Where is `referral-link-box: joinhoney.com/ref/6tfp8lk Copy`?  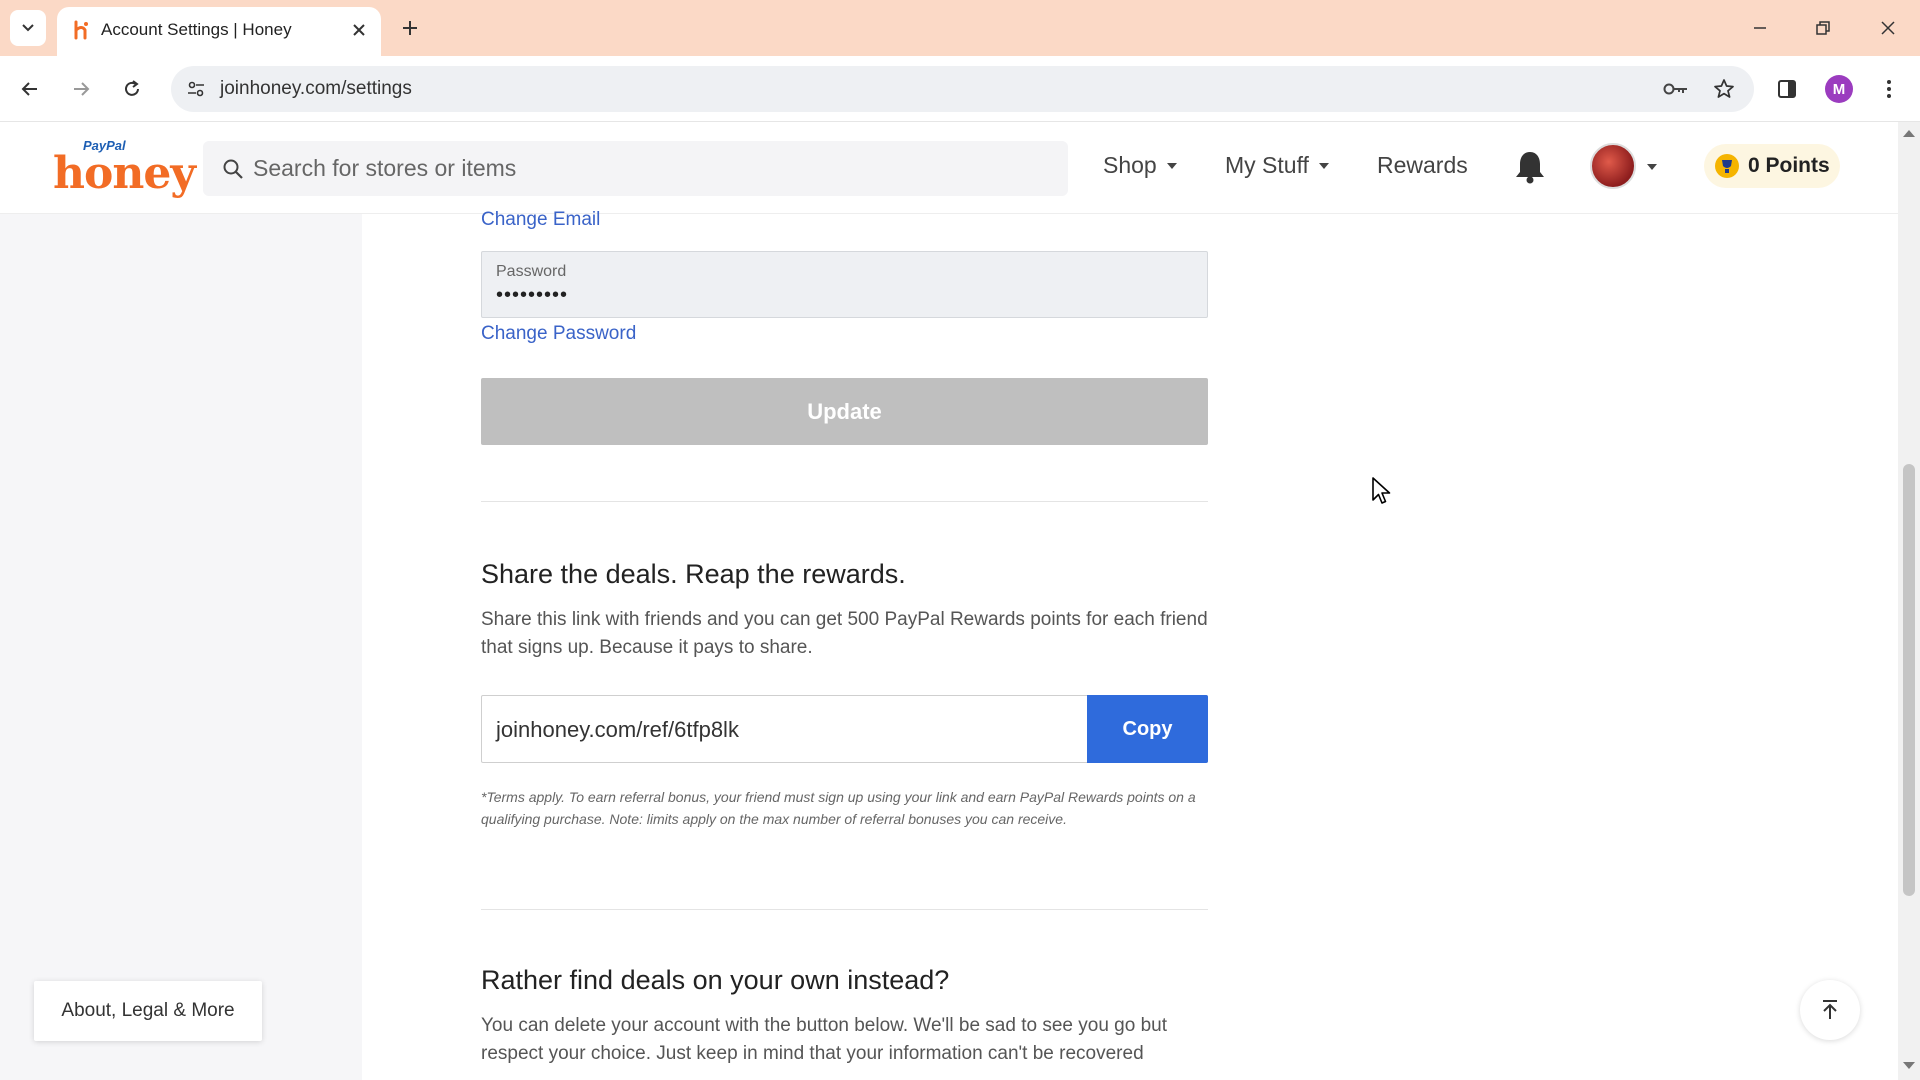 referral-link-box: joinhoney.com/ref/6tfp8lk Copy is located at coordinates (844, 729).